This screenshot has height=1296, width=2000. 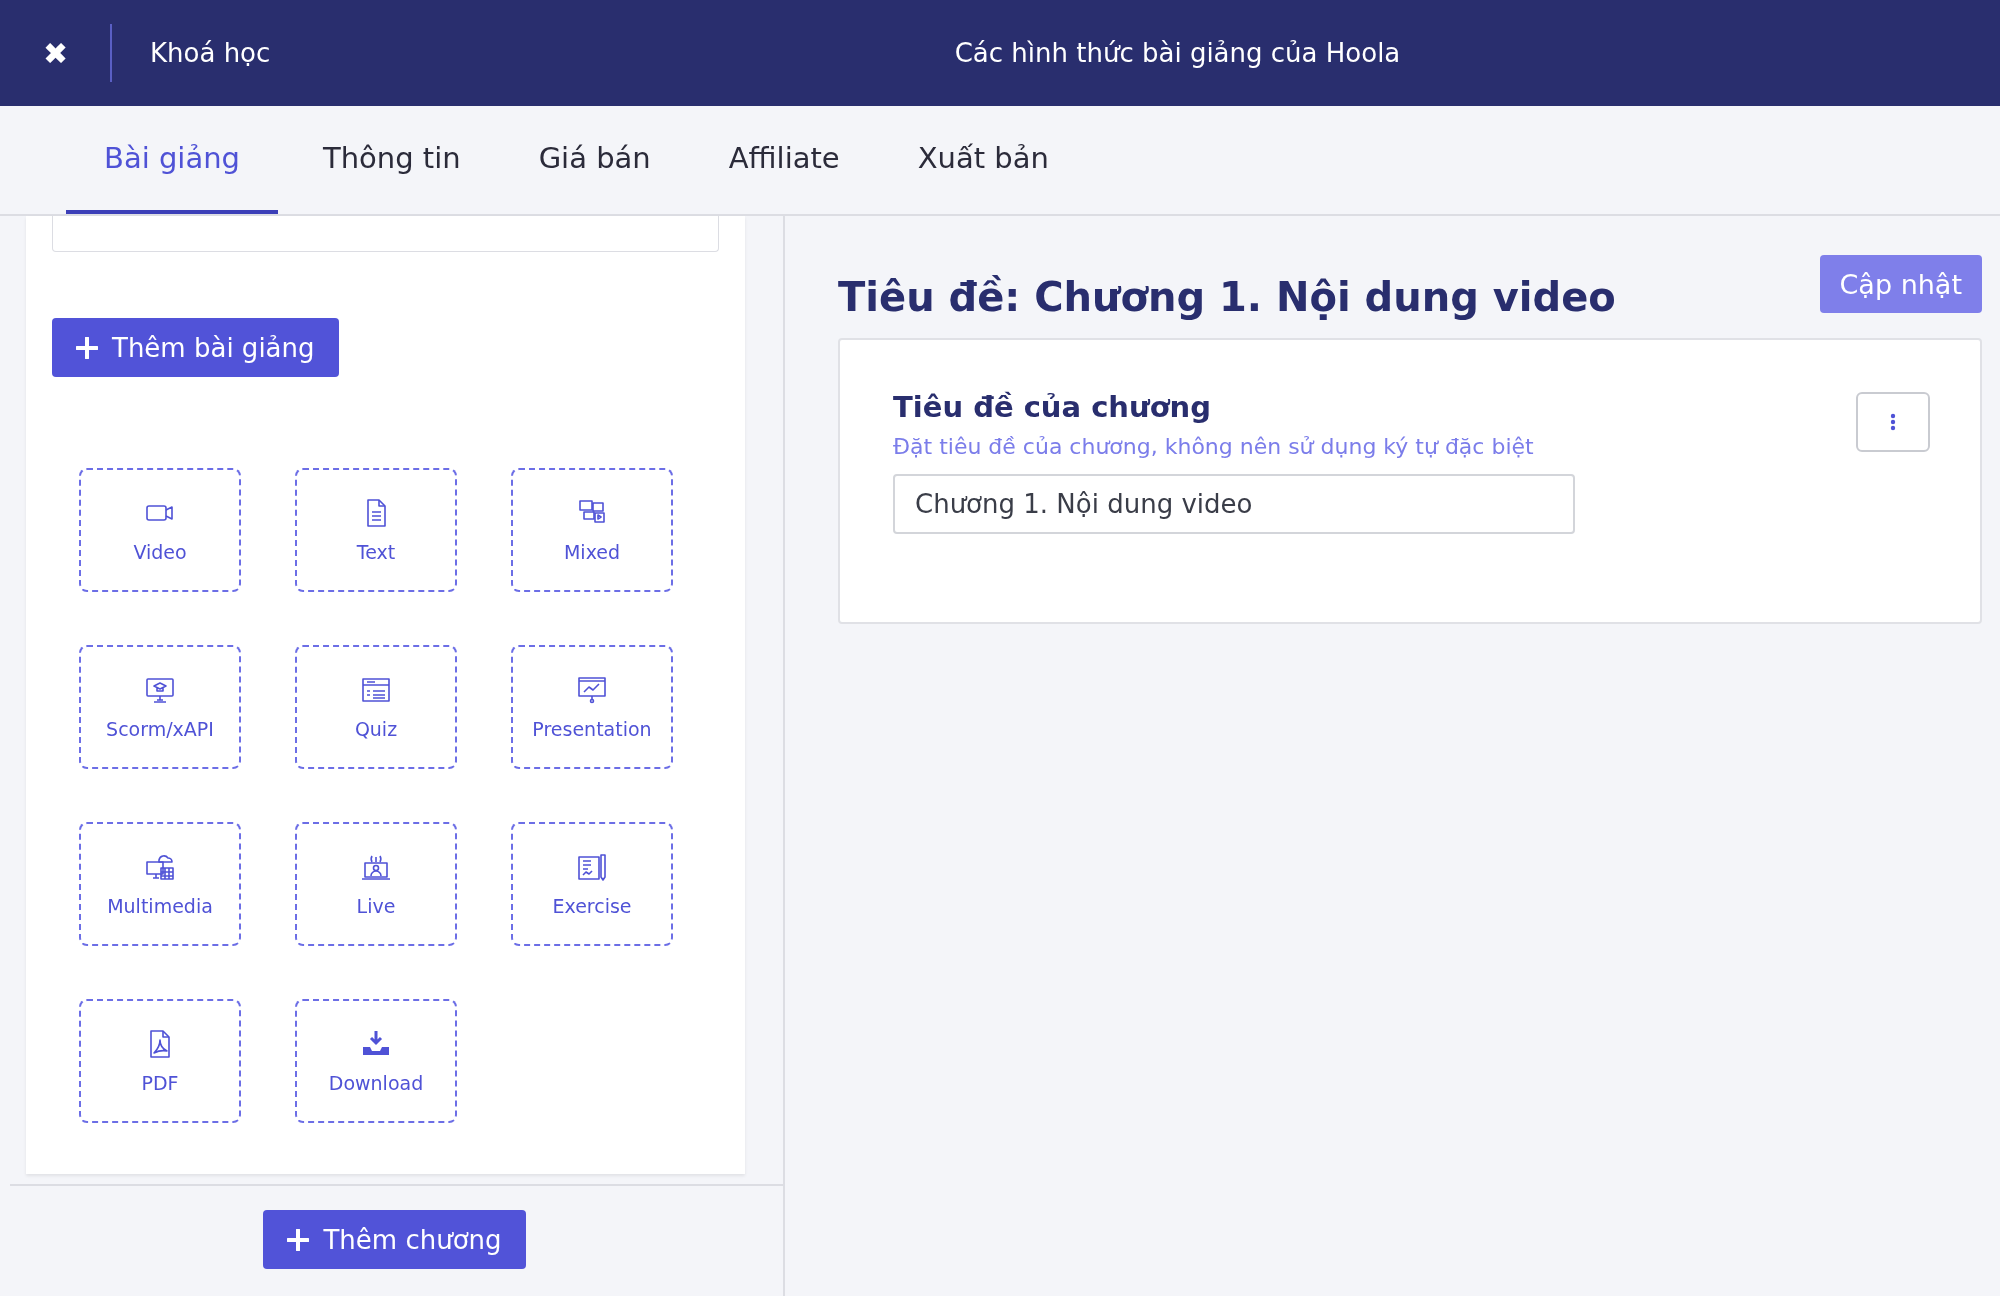 I want to click on add-lesson-button: Thêm bài giảng, so click(x=195, y=347).